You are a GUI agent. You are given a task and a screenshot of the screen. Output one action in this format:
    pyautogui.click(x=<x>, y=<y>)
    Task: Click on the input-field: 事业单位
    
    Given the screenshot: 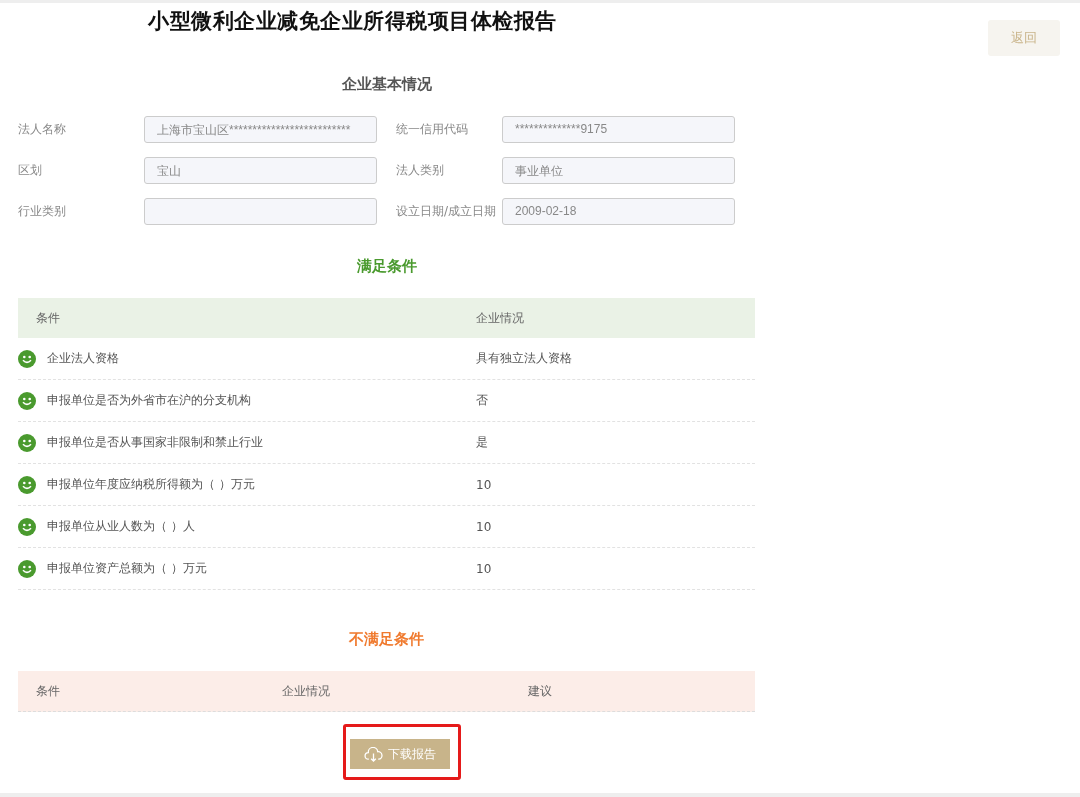 What is the action you would take?
    pyautogui.click(x=618, y=170)
    